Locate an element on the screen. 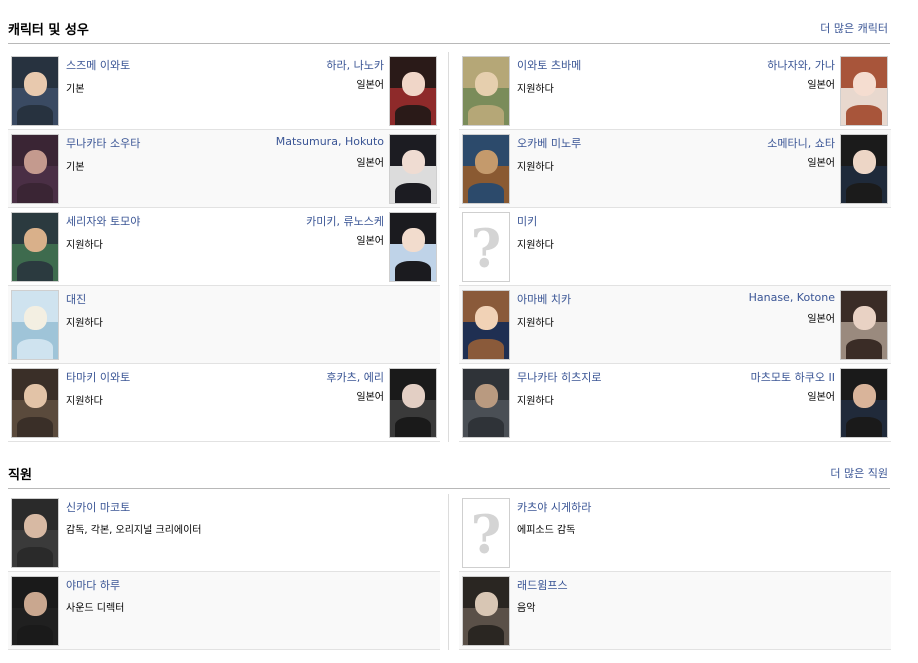 The height and width of the screenshot is (663, 918). character-row: 세리자와 토모야 지원하다 카미키, 류노스케 일본어 is located at coordinates (224, 247).